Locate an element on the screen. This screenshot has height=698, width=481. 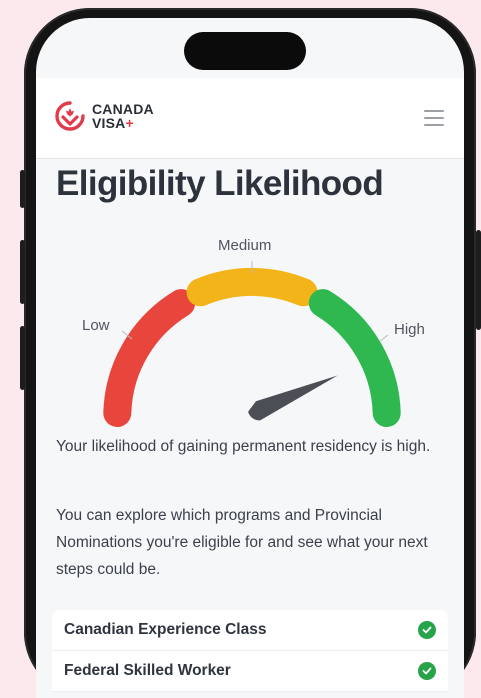
gauge-medium-label: Medium is located at coordinates (245, 245).